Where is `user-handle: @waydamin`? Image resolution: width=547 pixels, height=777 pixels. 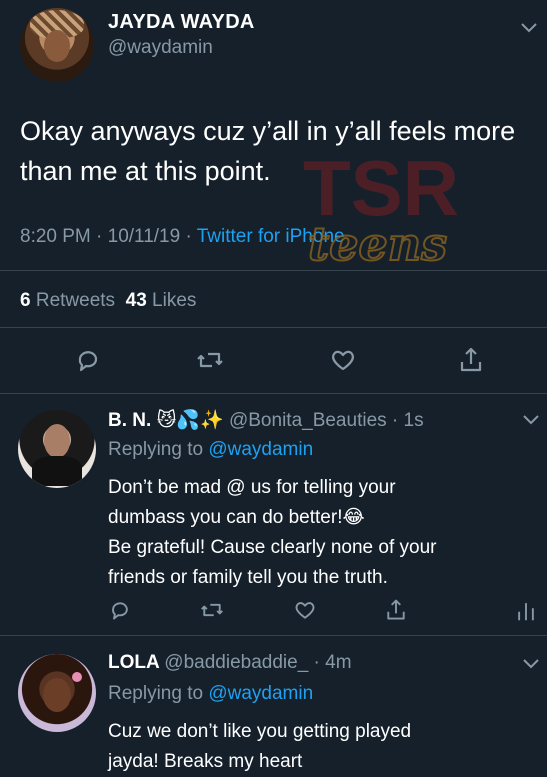 user-handle: @waydamin is located at coordinates (160, 48).